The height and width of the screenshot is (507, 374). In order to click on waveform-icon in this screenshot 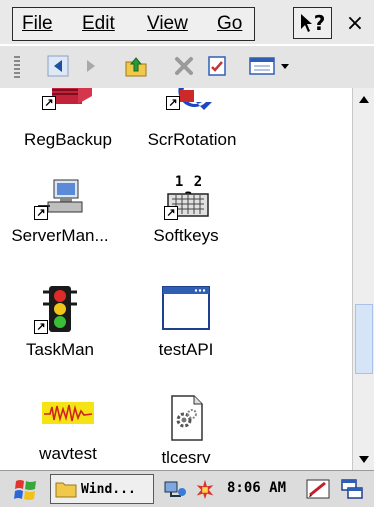, I will do `click(68, 416)`.